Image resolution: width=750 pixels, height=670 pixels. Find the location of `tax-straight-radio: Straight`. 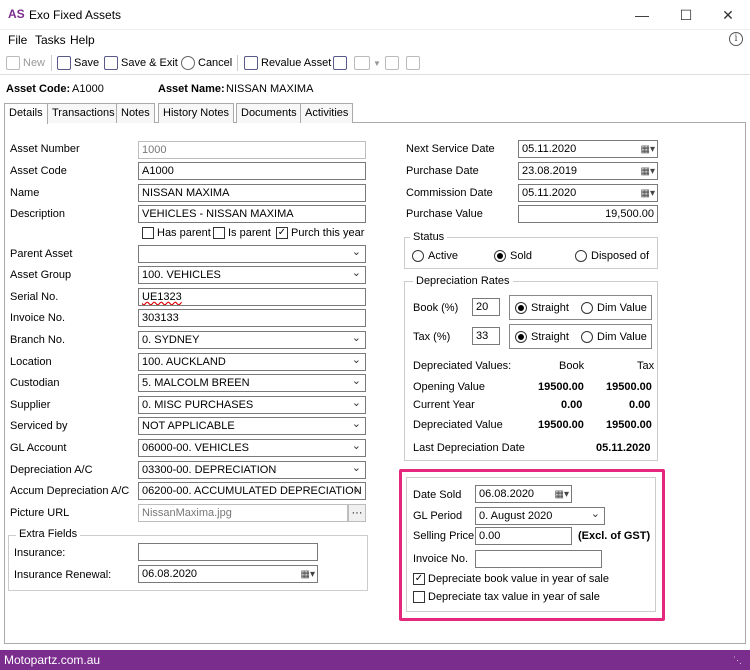

tax-straight-radio: Straight is located at coordinates (542, 337).